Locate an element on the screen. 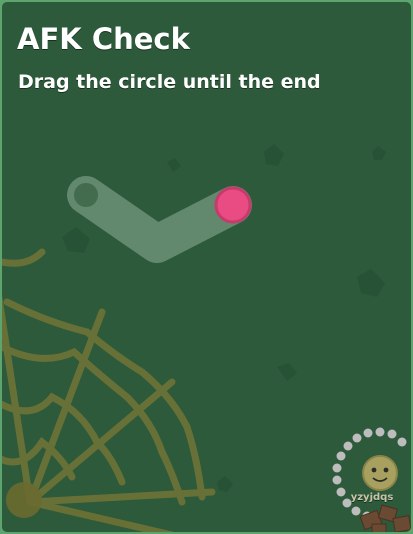  instruction-text: Drag the circle until the end is located at coordinates (169, 82).